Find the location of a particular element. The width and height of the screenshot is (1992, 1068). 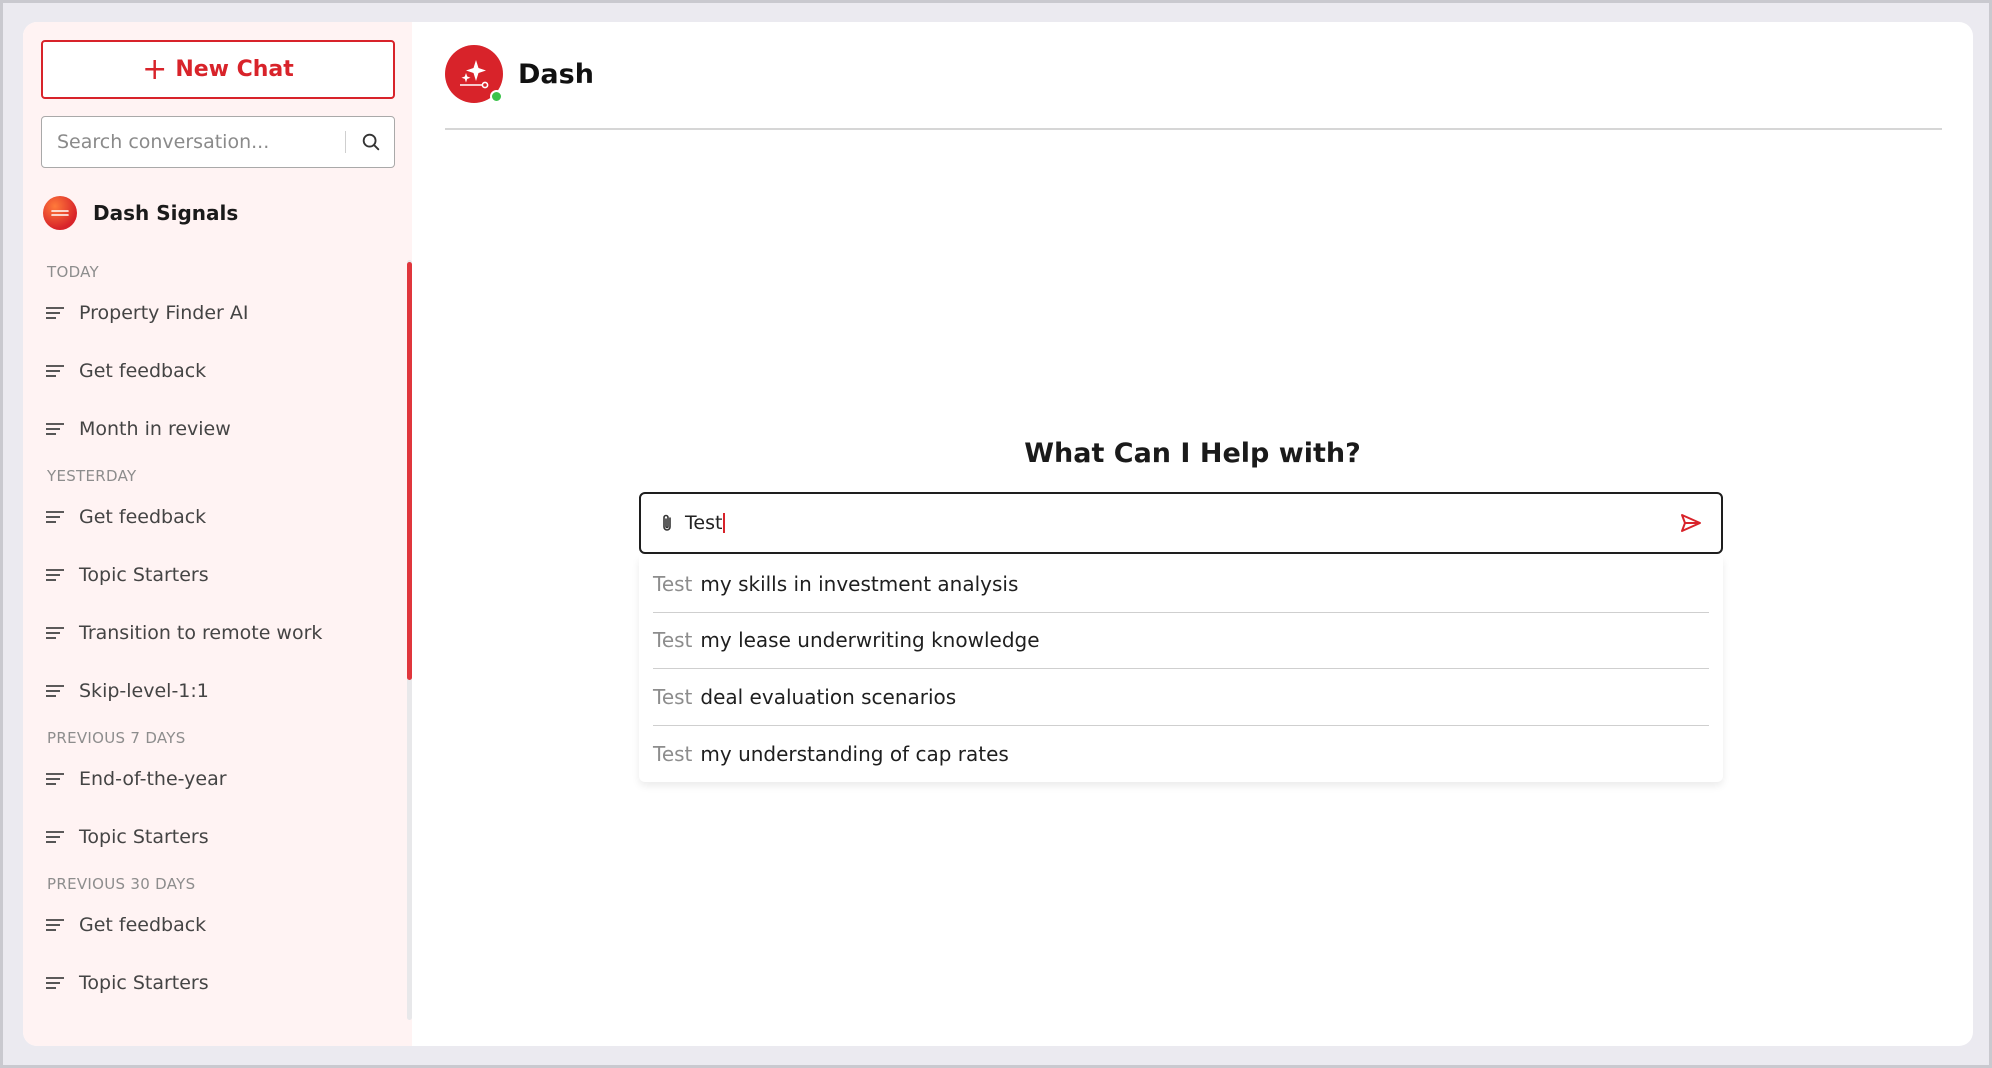

sparkle-icon is located at coordinates (474, 74).